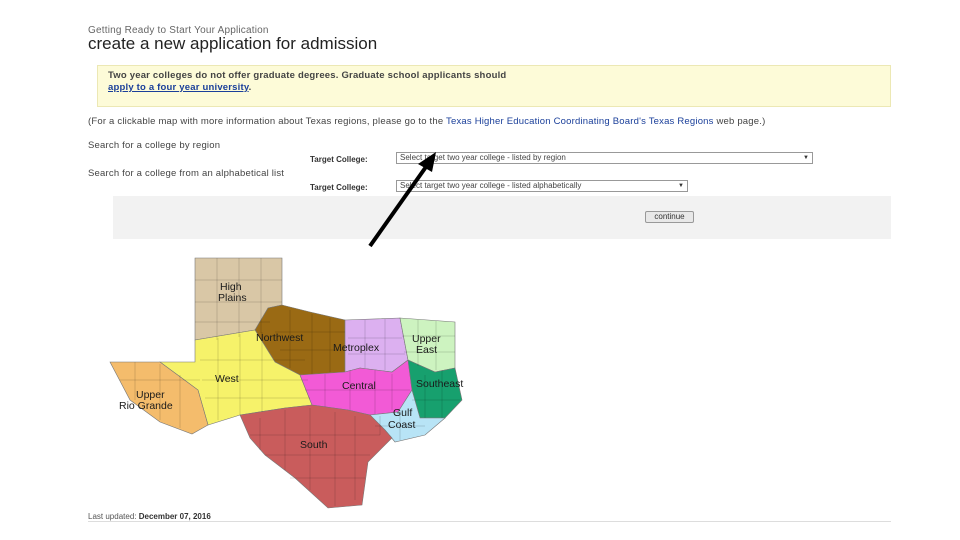 The height and width of the screenshot is (540, 960). What do you see at coordinates (402, 200) in the screenshot?
I see `annotation-arrow` at bounding box center [402, 200].